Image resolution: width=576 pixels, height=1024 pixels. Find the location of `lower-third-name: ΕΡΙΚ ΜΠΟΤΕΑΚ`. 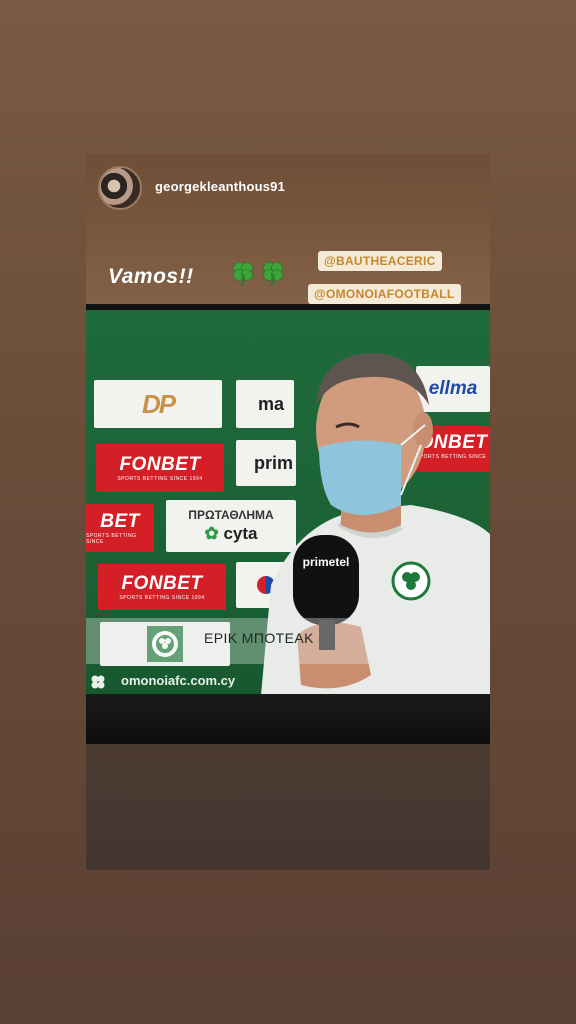

lower-third-name: ΕΡΙΚ ΜΠΟΤΕΑΚ is located at coordinates (259, 638).